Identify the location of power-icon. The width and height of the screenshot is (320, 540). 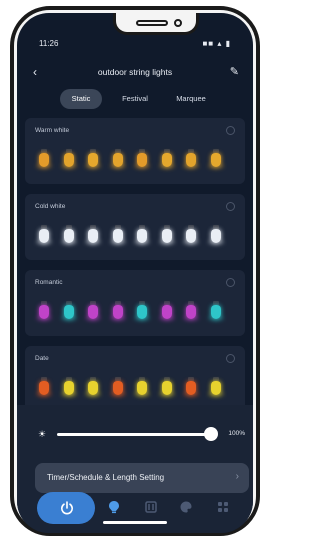
(67, 508).